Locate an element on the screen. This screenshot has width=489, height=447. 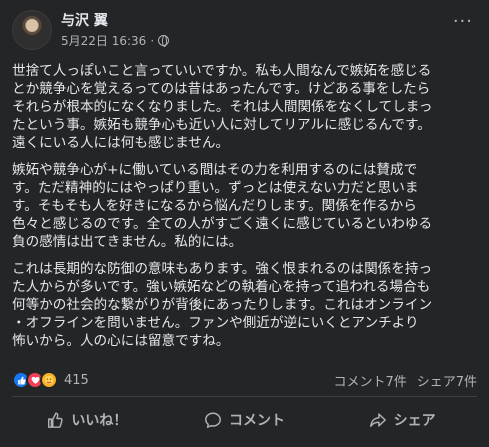
post-timestamp: 5月22日 16:36 is located at coordinates (103, 41).